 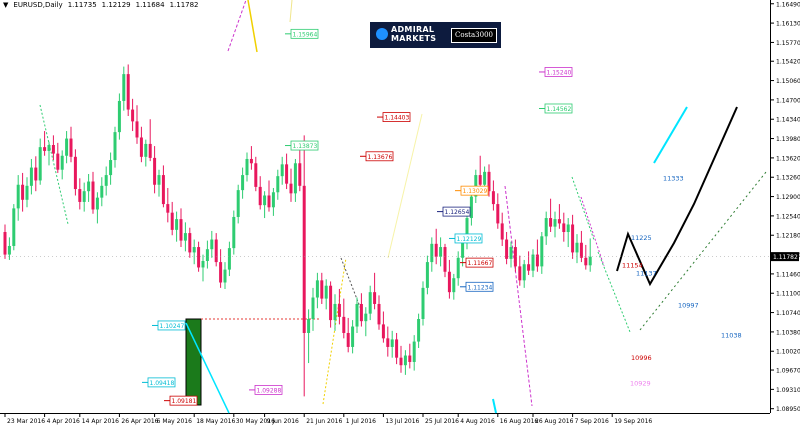 I want to click on projection-label: 11154, so click(x=632, y=265).